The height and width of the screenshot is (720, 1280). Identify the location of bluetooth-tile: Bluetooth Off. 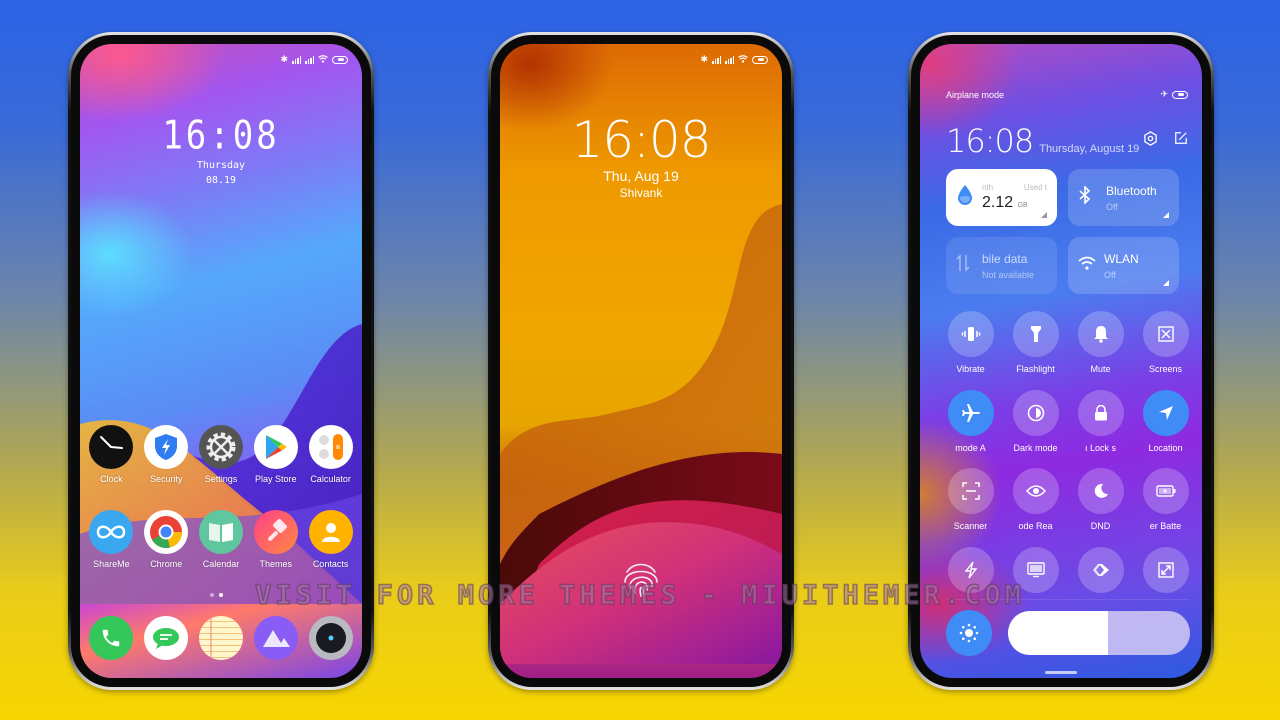
(1123, 197).